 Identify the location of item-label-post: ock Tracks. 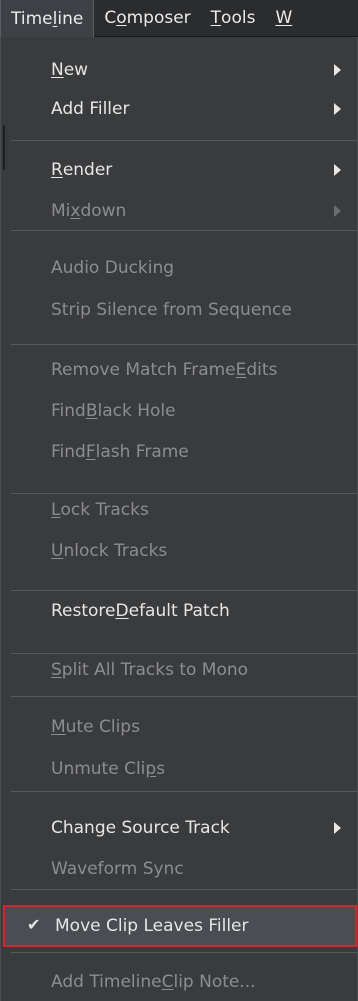
(104, 510).